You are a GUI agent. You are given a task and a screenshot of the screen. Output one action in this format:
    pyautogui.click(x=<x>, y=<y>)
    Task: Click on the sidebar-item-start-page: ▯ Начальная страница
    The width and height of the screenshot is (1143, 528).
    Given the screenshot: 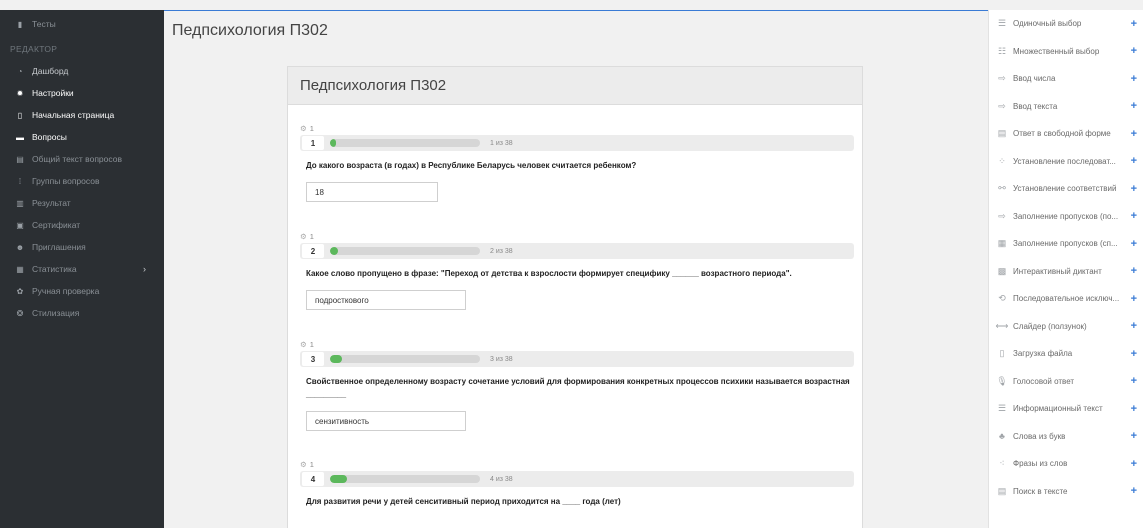 What is the action you would take?
    pyautogui.click(x=82, y=115)
    